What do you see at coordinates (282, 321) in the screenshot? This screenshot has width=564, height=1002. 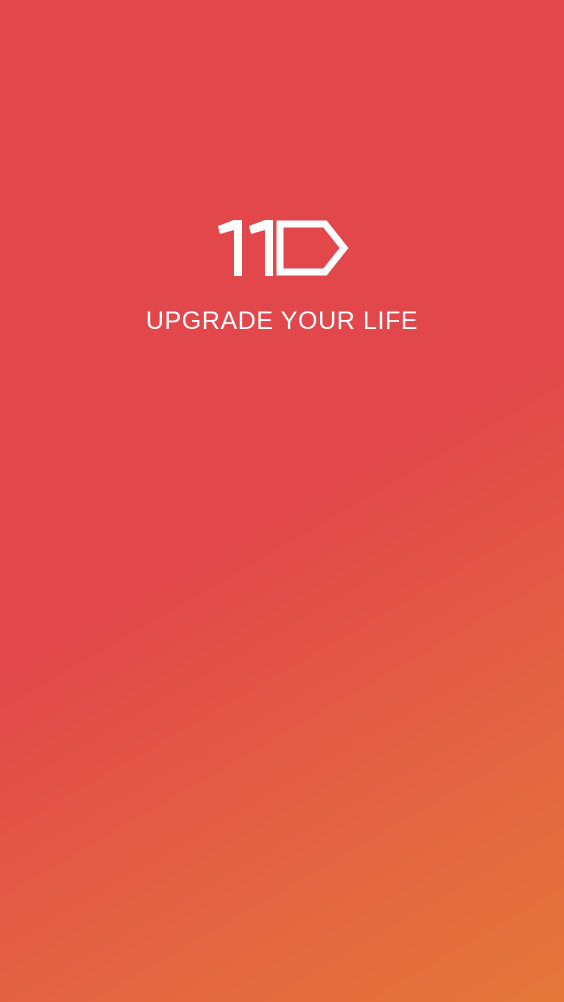 I see `tagline: UPGRADE YOUR LIFE` at bounding box center [282, 321].